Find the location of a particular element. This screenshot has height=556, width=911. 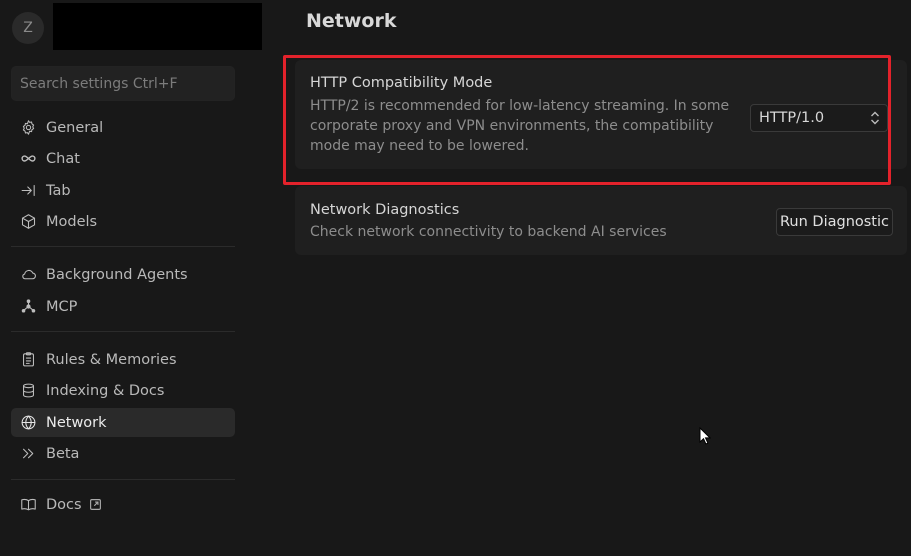

sidebar-item-label: General is located at coordinates (75, 127).